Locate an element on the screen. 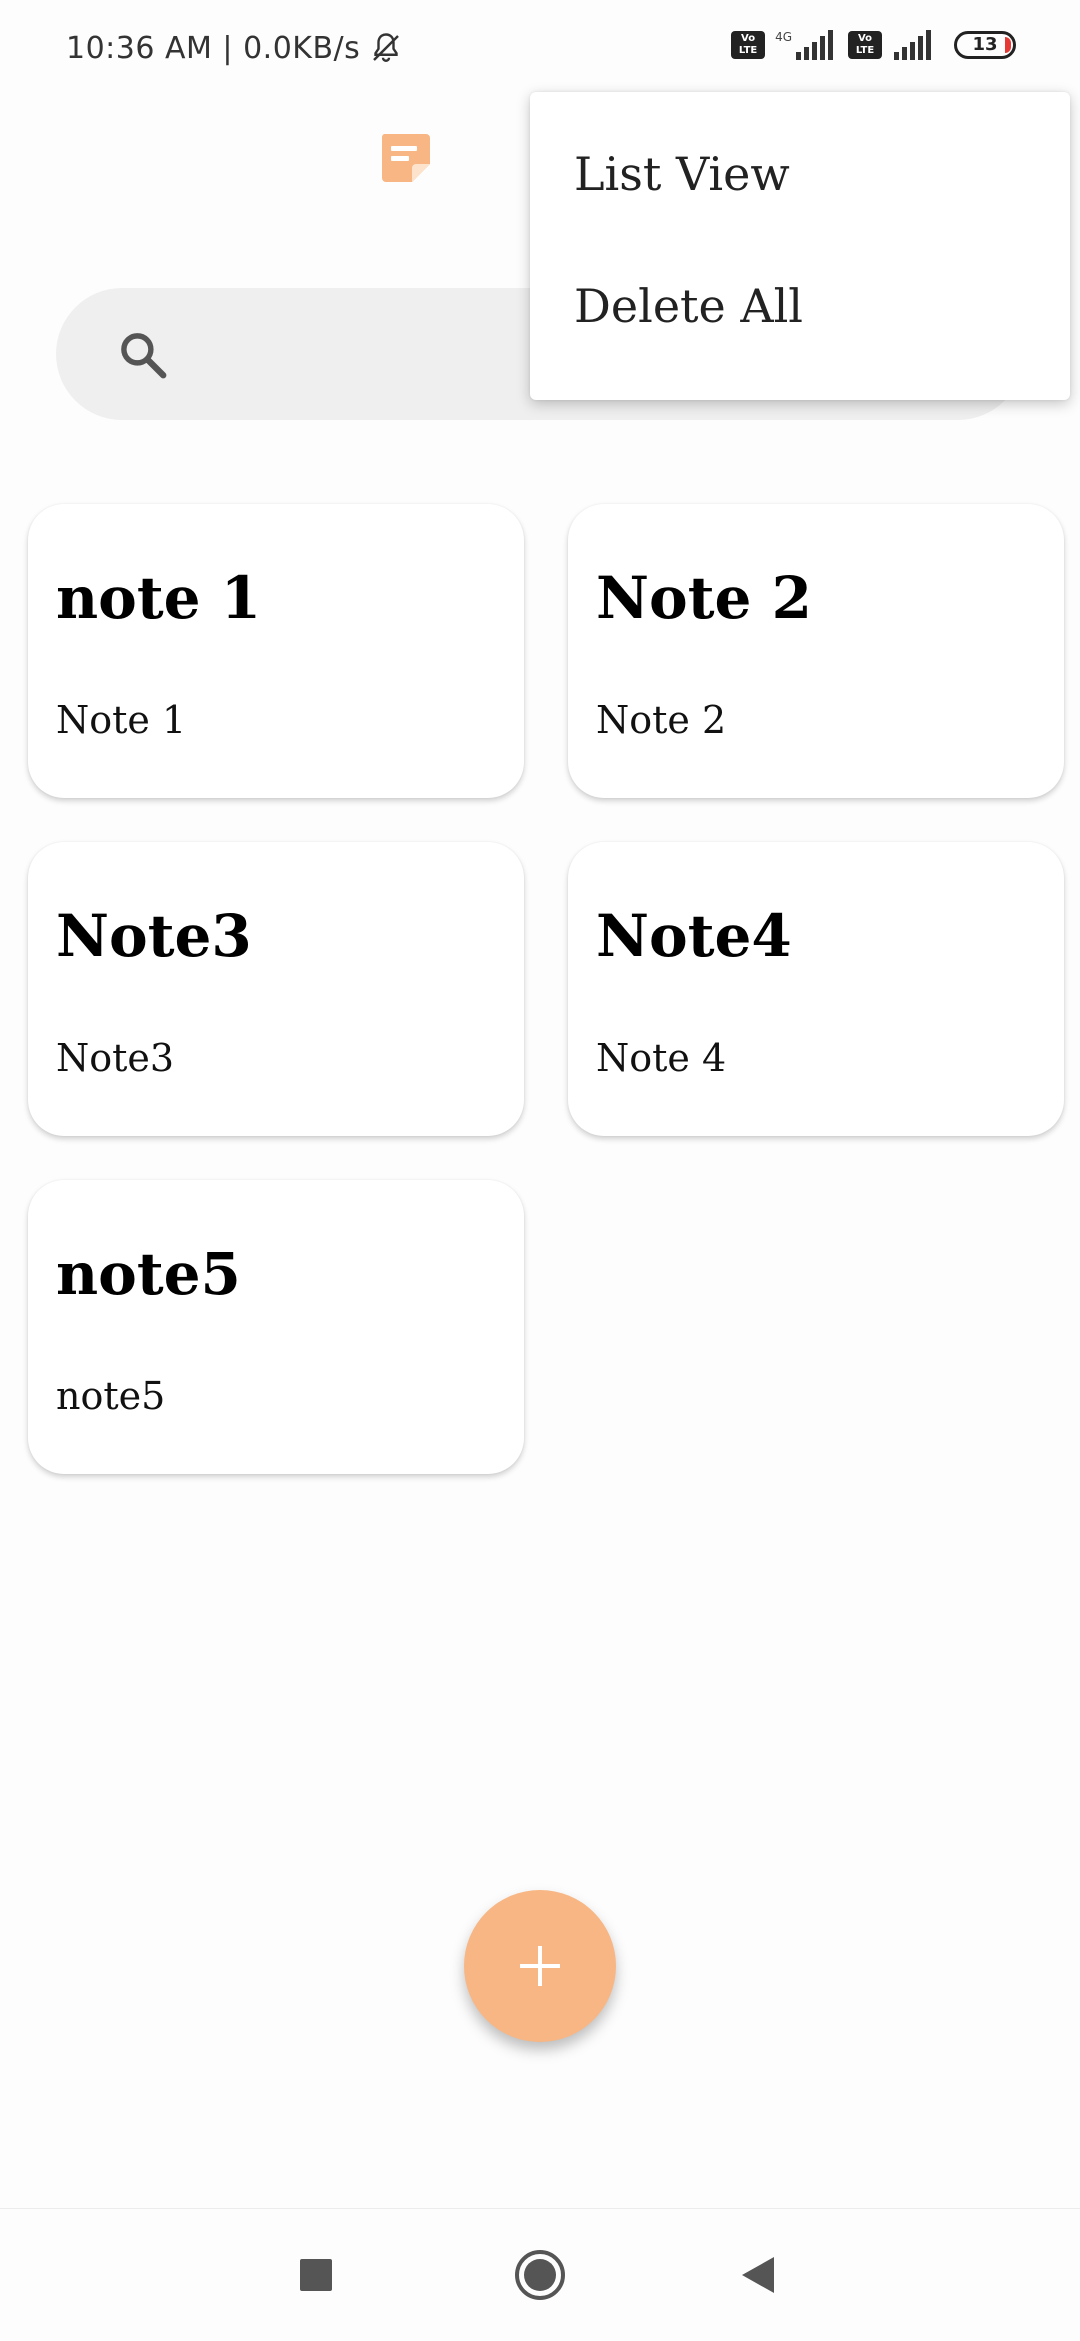  recents-square-icon is located at coordinates (316, 2275).